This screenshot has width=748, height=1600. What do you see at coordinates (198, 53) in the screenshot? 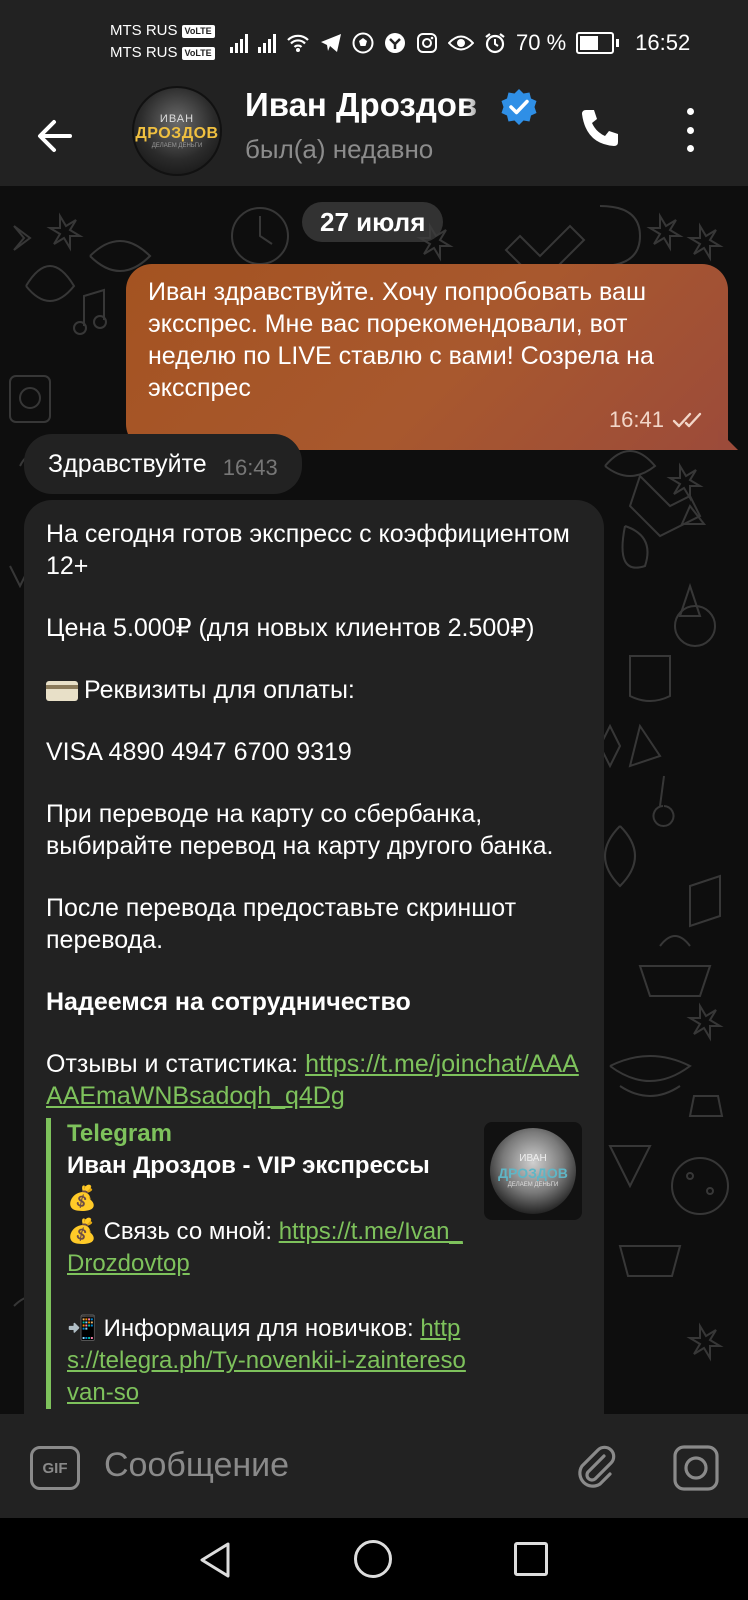
I see `volte-badge-2: VoLTE` at bounding box center [198, 53].